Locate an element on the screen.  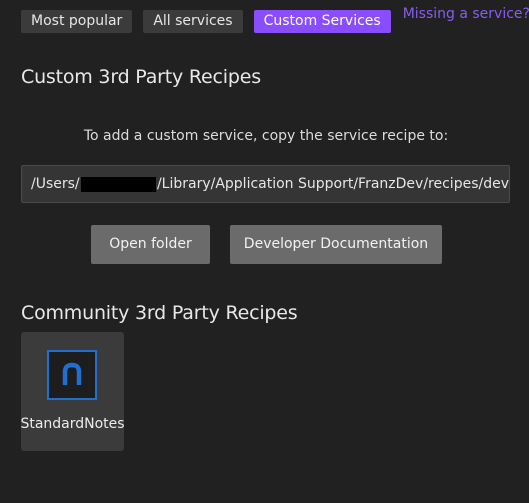
recipe-name: StandardNotes is located at coordinates (72, 424).